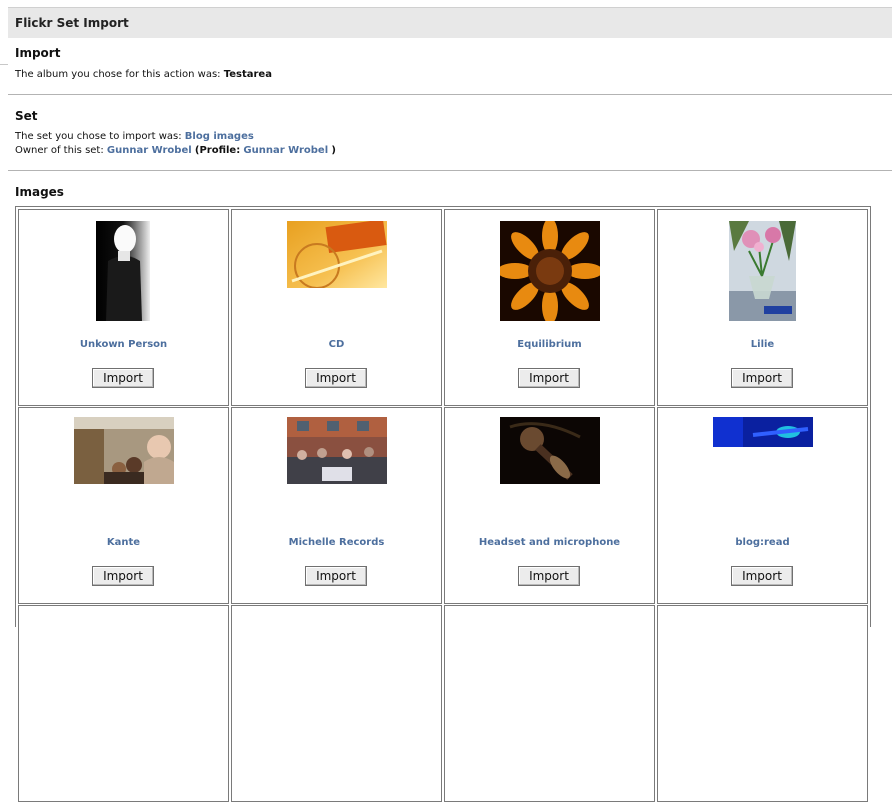 This screenshot has width=892, height=802. What do you see at coordinates (336, 344) in the screenshot?
I see `image-caption-link: CD` at bounding box center [336, 344].